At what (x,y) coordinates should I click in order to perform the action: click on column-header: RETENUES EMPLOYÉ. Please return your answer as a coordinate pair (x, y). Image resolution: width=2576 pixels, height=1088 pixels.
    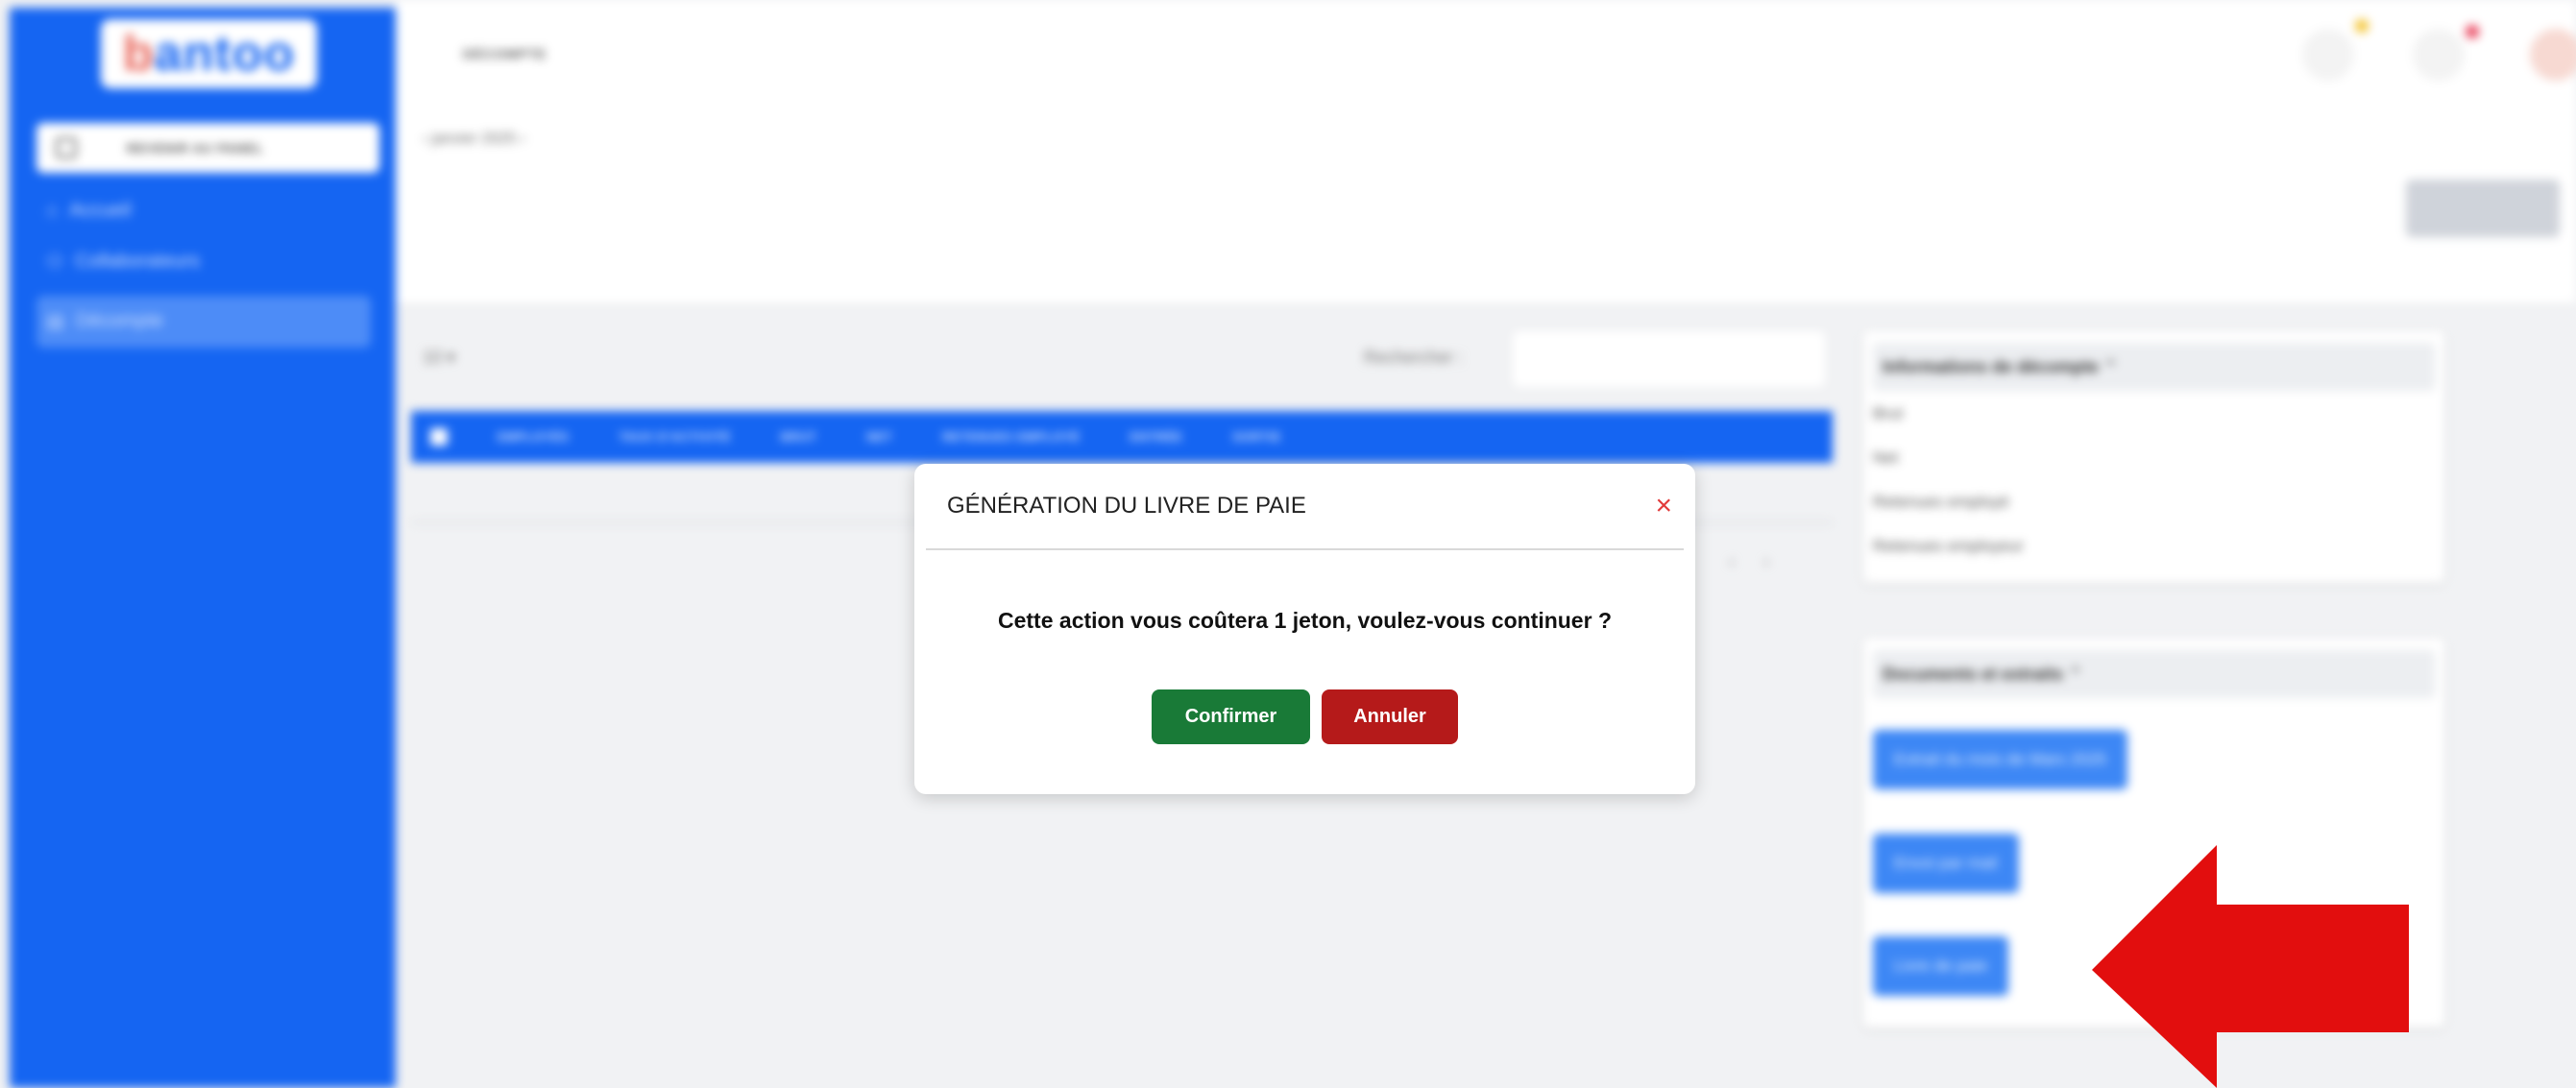
    Looking at the image, I should click on (1011, 437).